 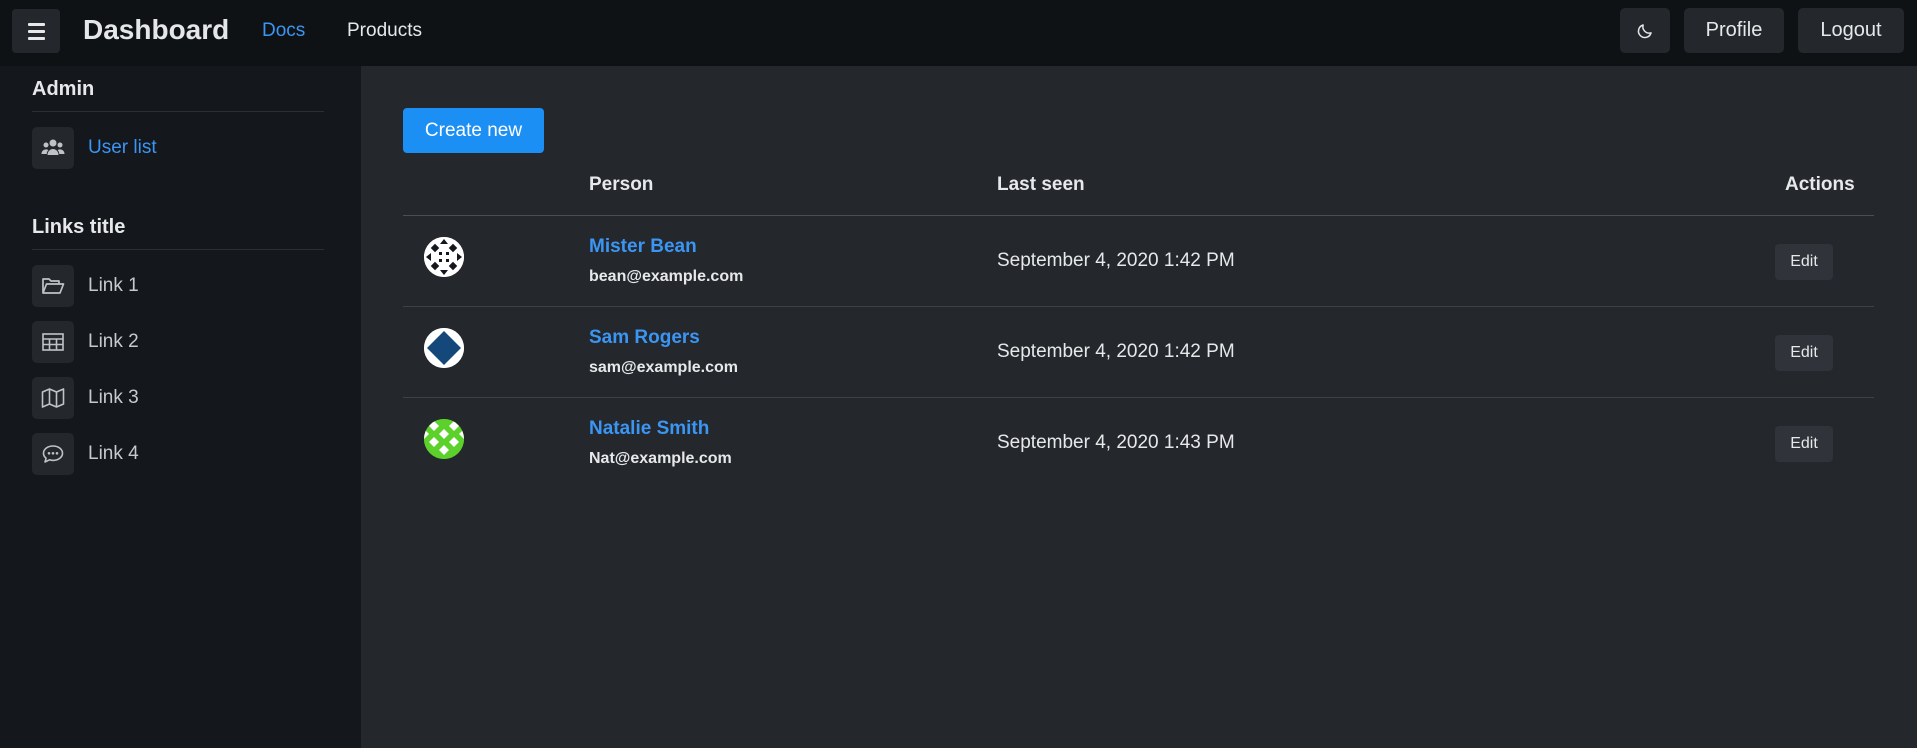 I want to click on sidebar-item-label: Link 4, so click(x=113, y=453).